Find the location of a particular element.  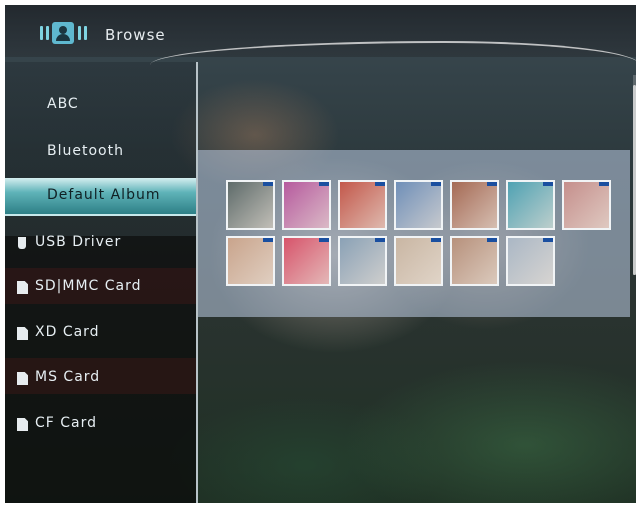

sidebar-item-usb-driver: USB Driver is located at coordinates (100, 243).